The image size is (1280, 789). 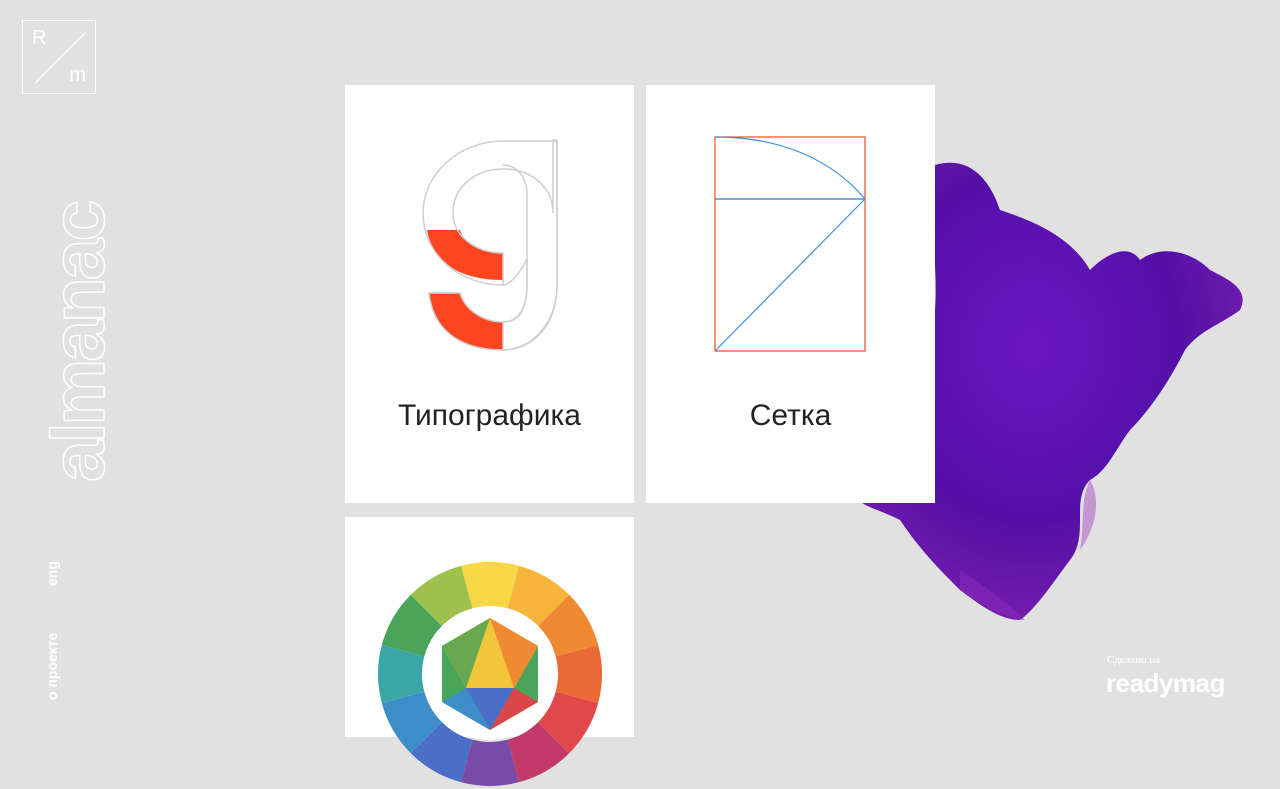 What do you see at coordinates (77, 75) in the screenshot?
I see `logo-letter-m: m` at bounding box center [77, 75].